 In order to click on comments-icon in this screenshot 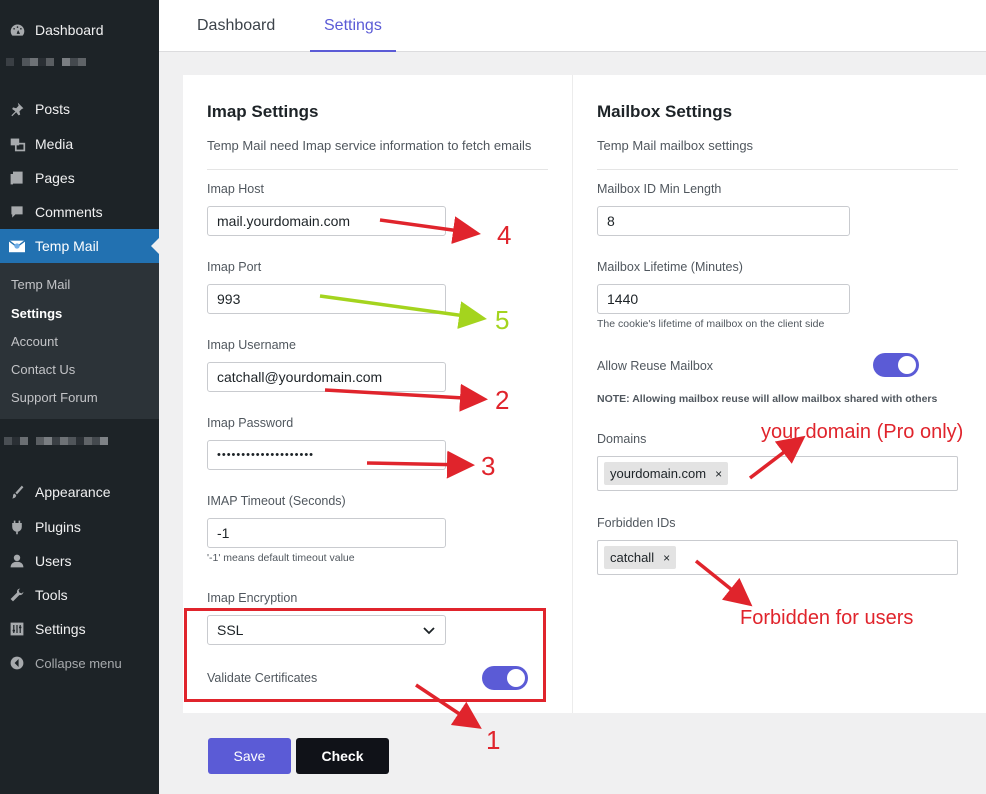, I will do `click(17, 212)`.